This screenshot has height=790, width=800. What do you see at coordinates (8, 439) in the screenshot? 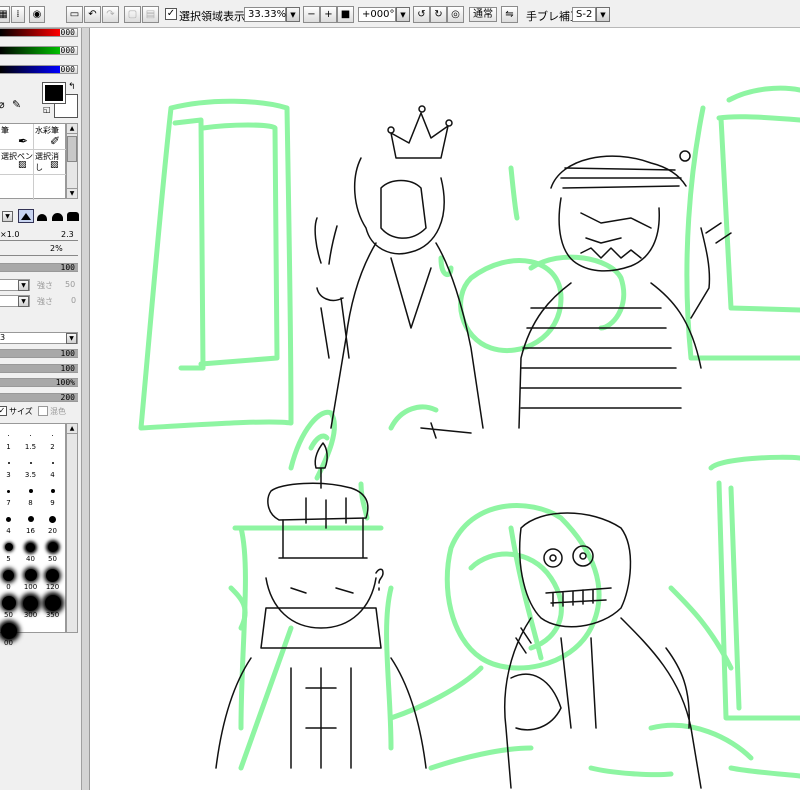
I see `brush-size-preset: 1` at bounding box center [8, 439].